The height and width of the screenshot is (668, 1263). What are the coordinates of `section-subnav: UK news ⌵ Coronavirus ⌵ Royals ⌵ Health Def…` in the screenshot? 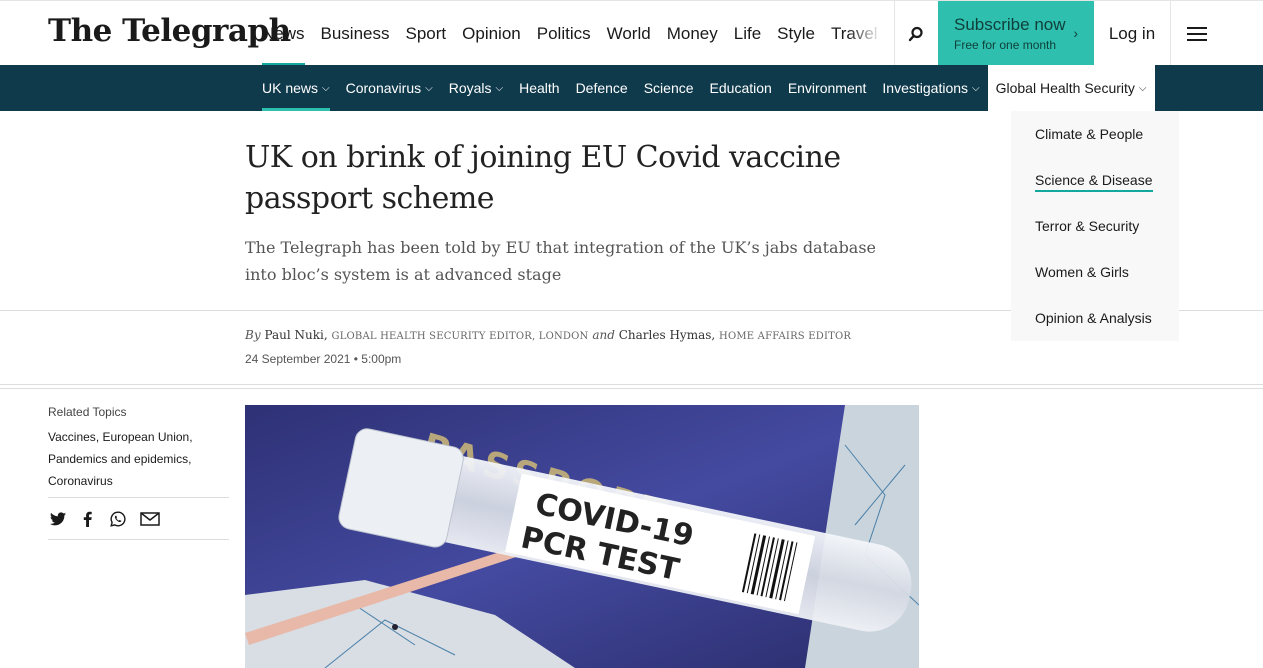 It's located at (631, 88).